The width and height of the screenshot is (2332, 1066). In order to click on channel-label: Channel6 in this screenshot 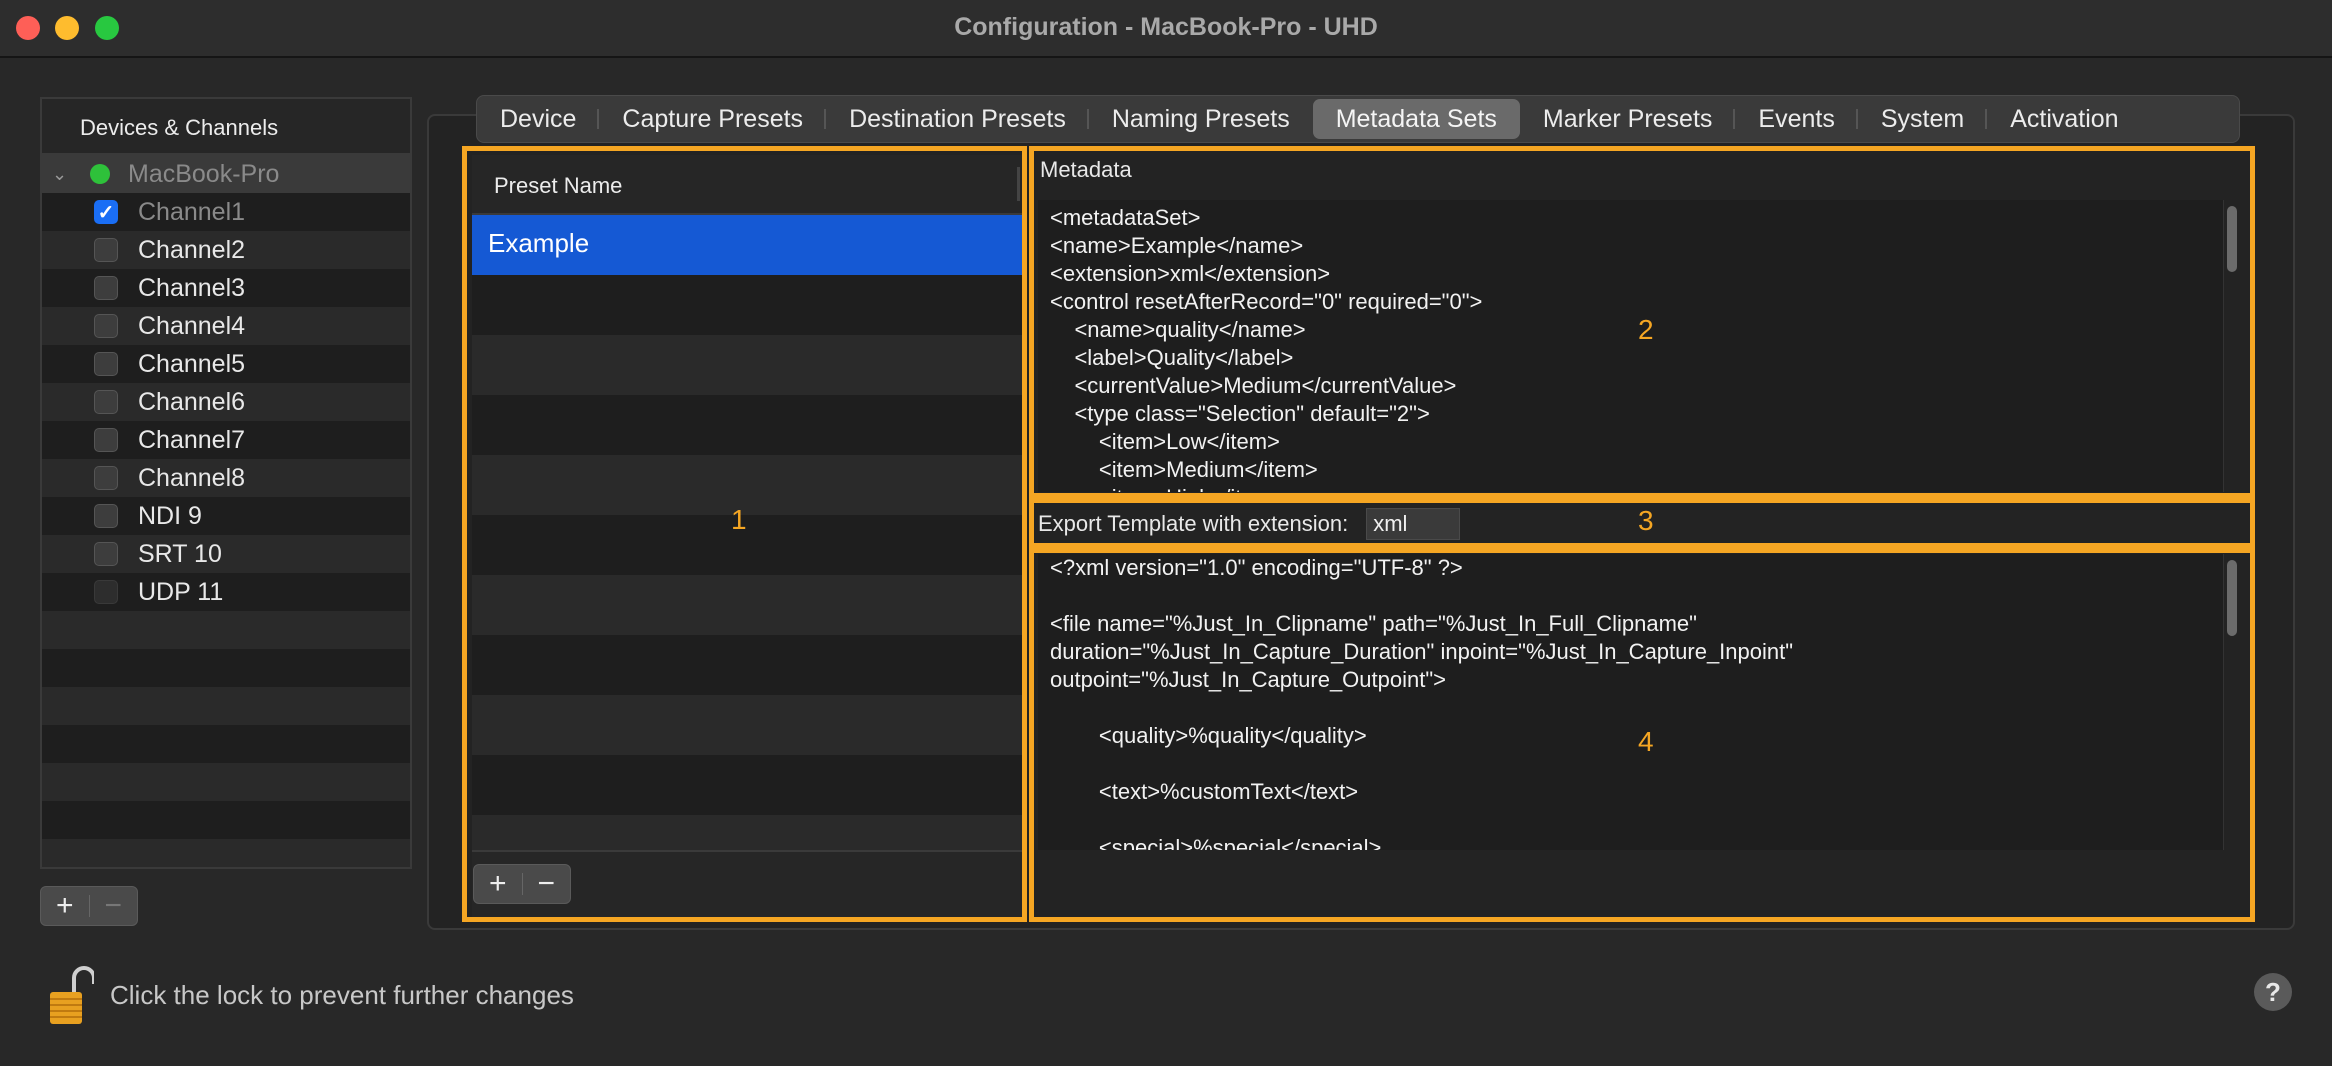, I will do `click(192, 401)`.